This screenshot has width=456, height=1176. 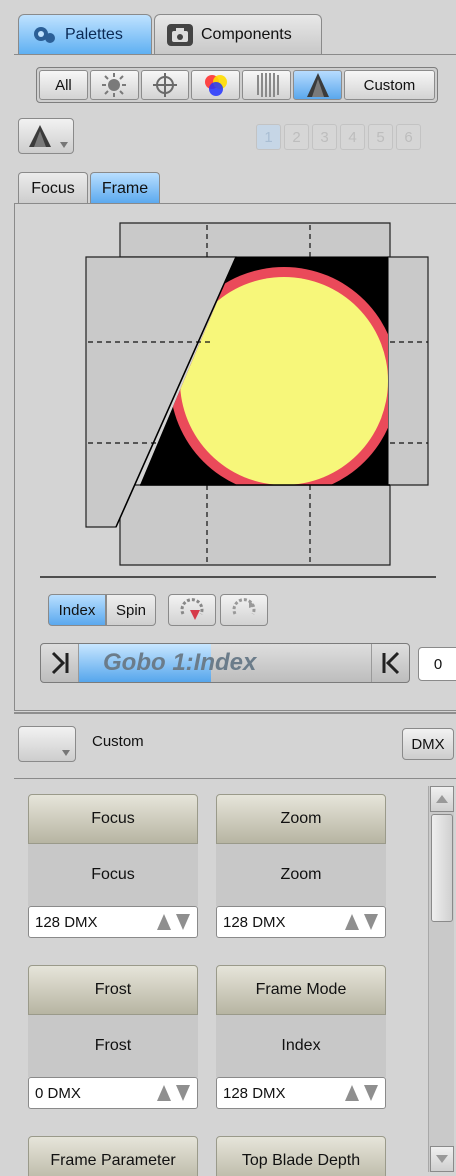 I want to click on parameters-scrollbar, so click(x=441, y=979).